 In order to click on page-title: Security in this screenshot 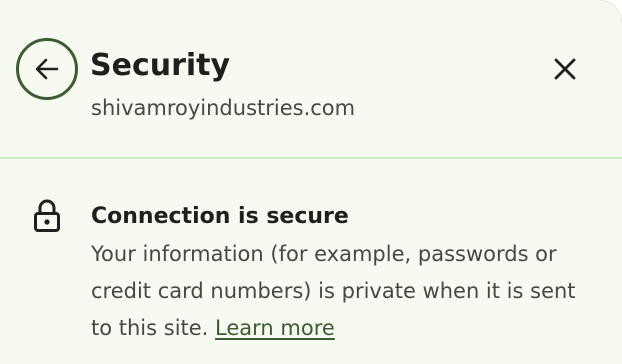, I will do `click(160, 65)`.